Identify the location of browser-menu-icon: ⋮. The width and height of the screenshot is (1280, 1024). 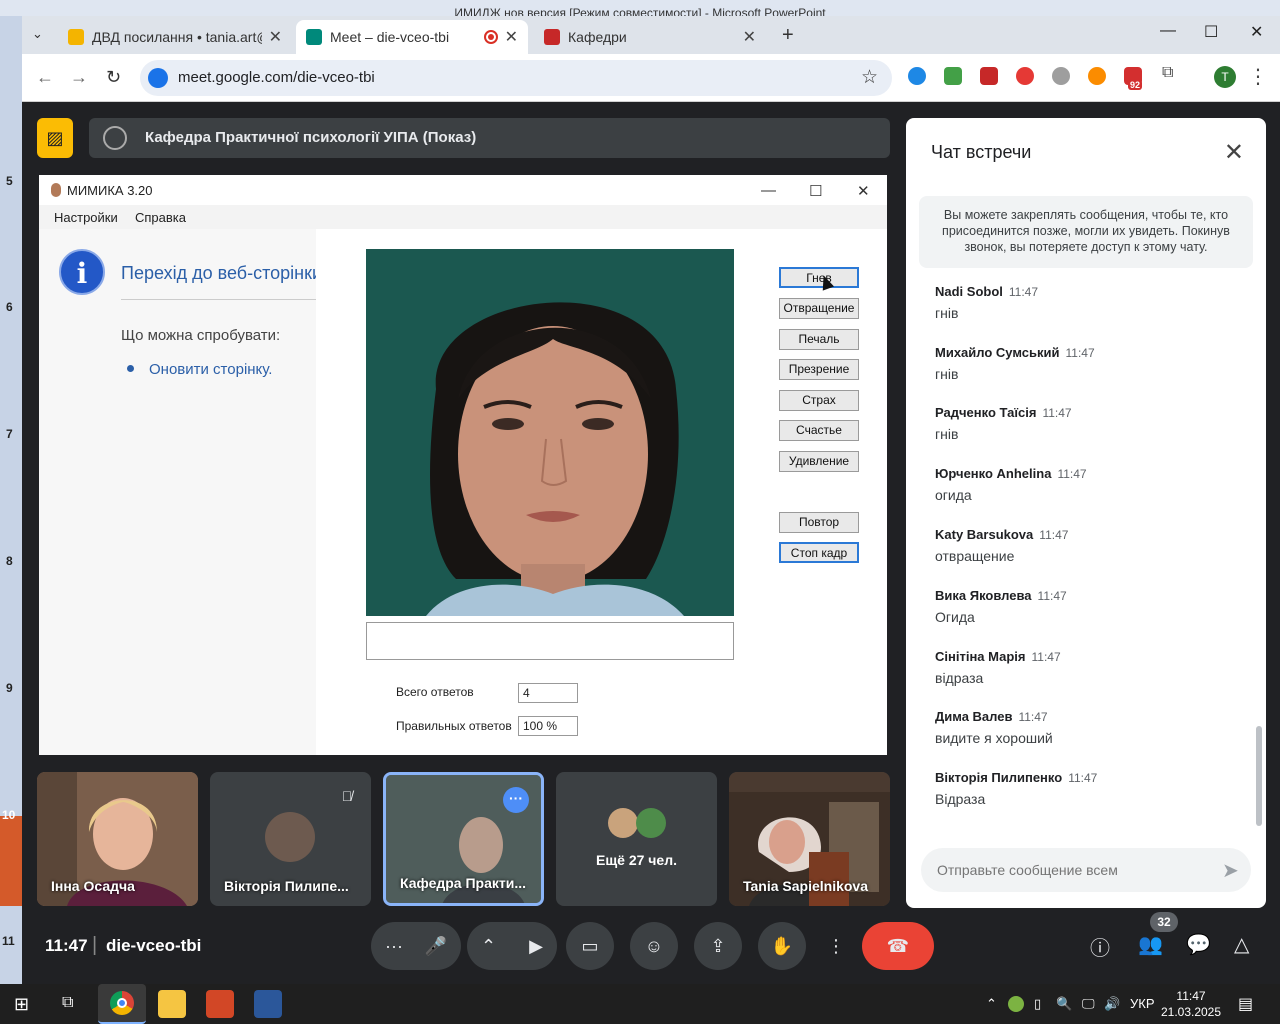
(1258, 76).